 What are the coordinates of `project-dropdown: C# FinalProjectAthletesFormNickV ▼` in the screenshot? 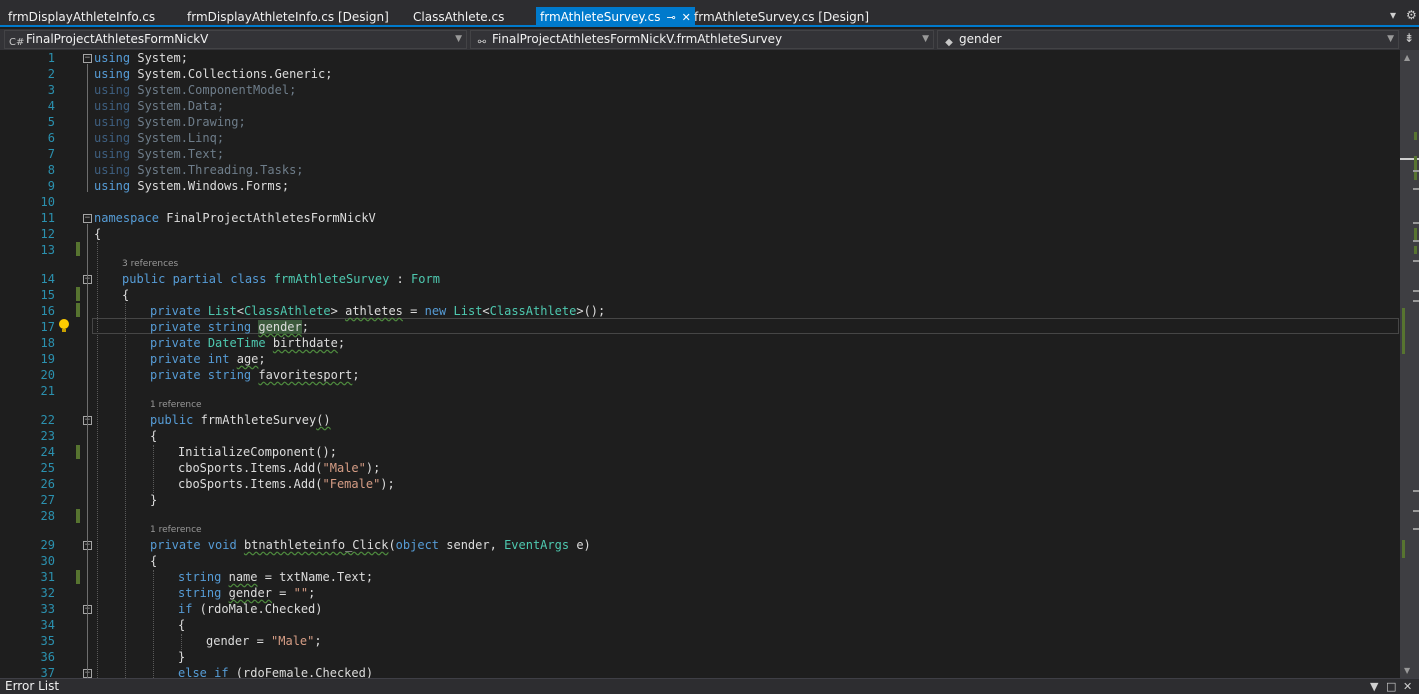 It's located at (235, 39).